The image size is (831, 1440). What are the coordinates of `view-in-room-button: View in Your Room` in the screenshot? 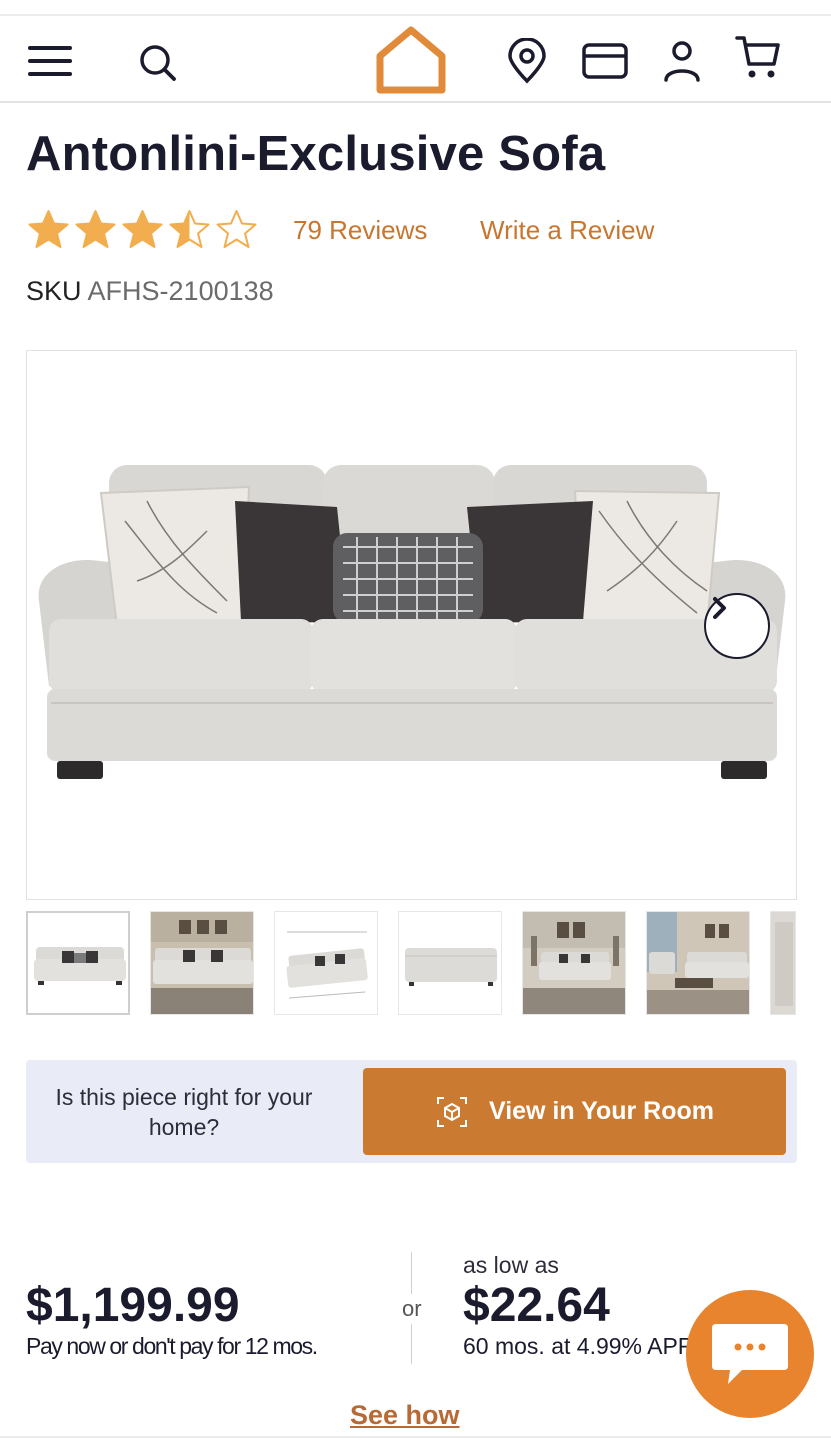 It's located at (574, 1111).